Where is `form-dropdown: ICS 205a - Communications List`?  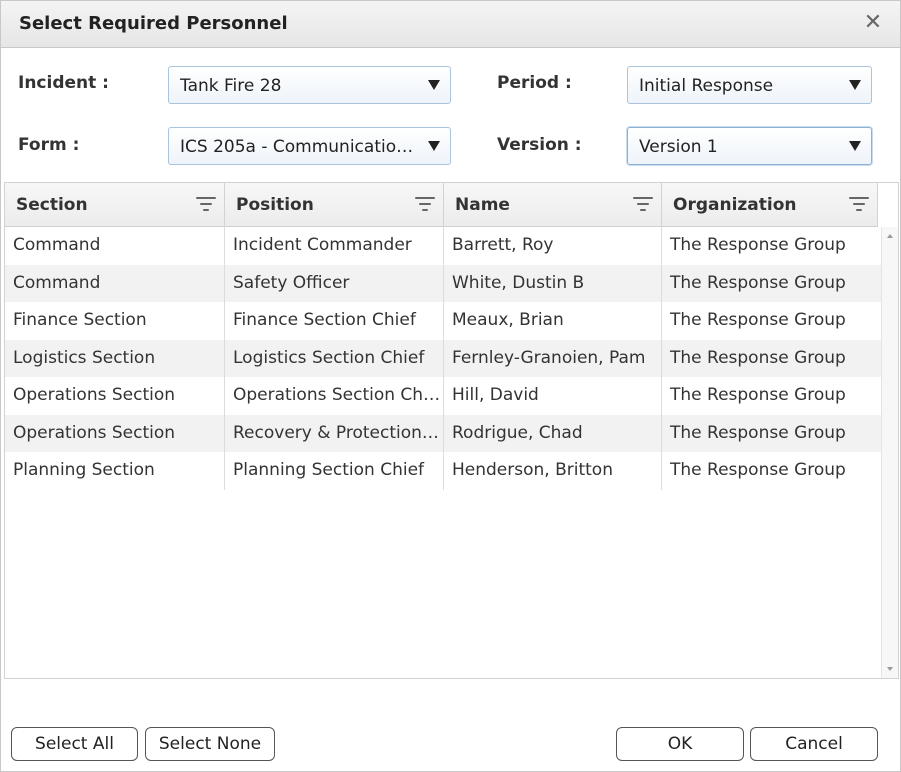 form-dropdown: ICS 205a - Communications List is located at coordinates (309, 146).